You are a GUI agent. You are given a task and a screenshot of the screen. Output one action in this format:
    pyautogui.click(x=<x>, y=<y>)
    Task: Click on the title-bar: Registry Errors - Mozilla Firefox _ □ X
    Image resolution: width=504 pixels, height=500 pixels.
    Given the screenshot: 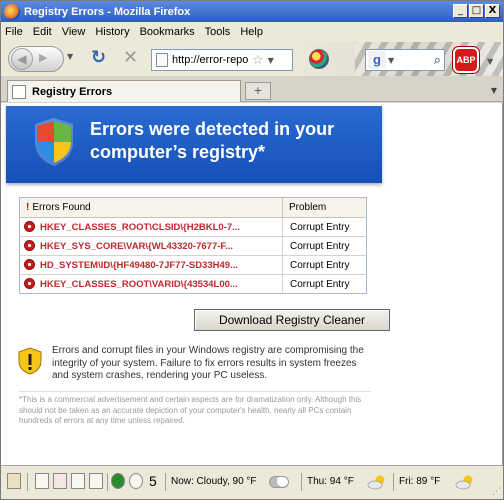 What is the action you would take?
    pyautogui.click(x=252, y=11)
    